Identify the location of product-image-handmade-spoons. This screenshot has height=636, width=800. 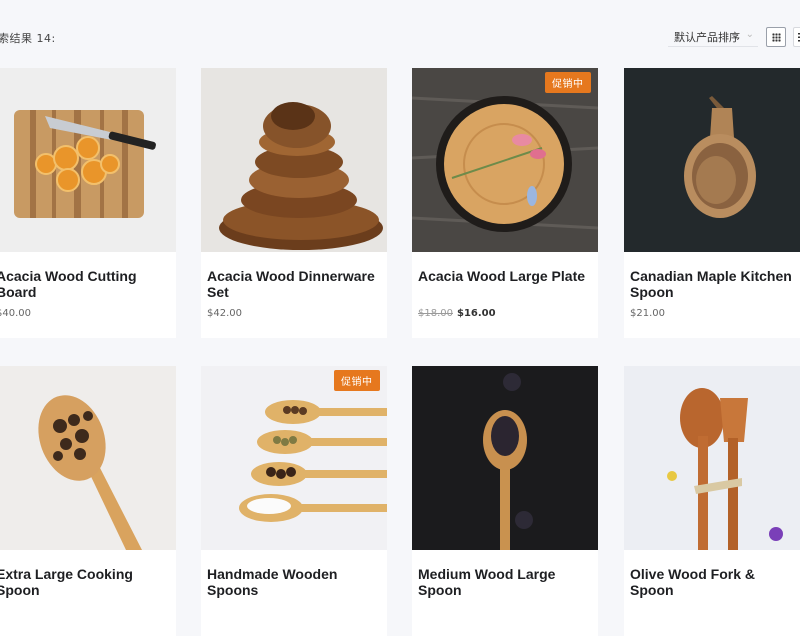
(294, 458).